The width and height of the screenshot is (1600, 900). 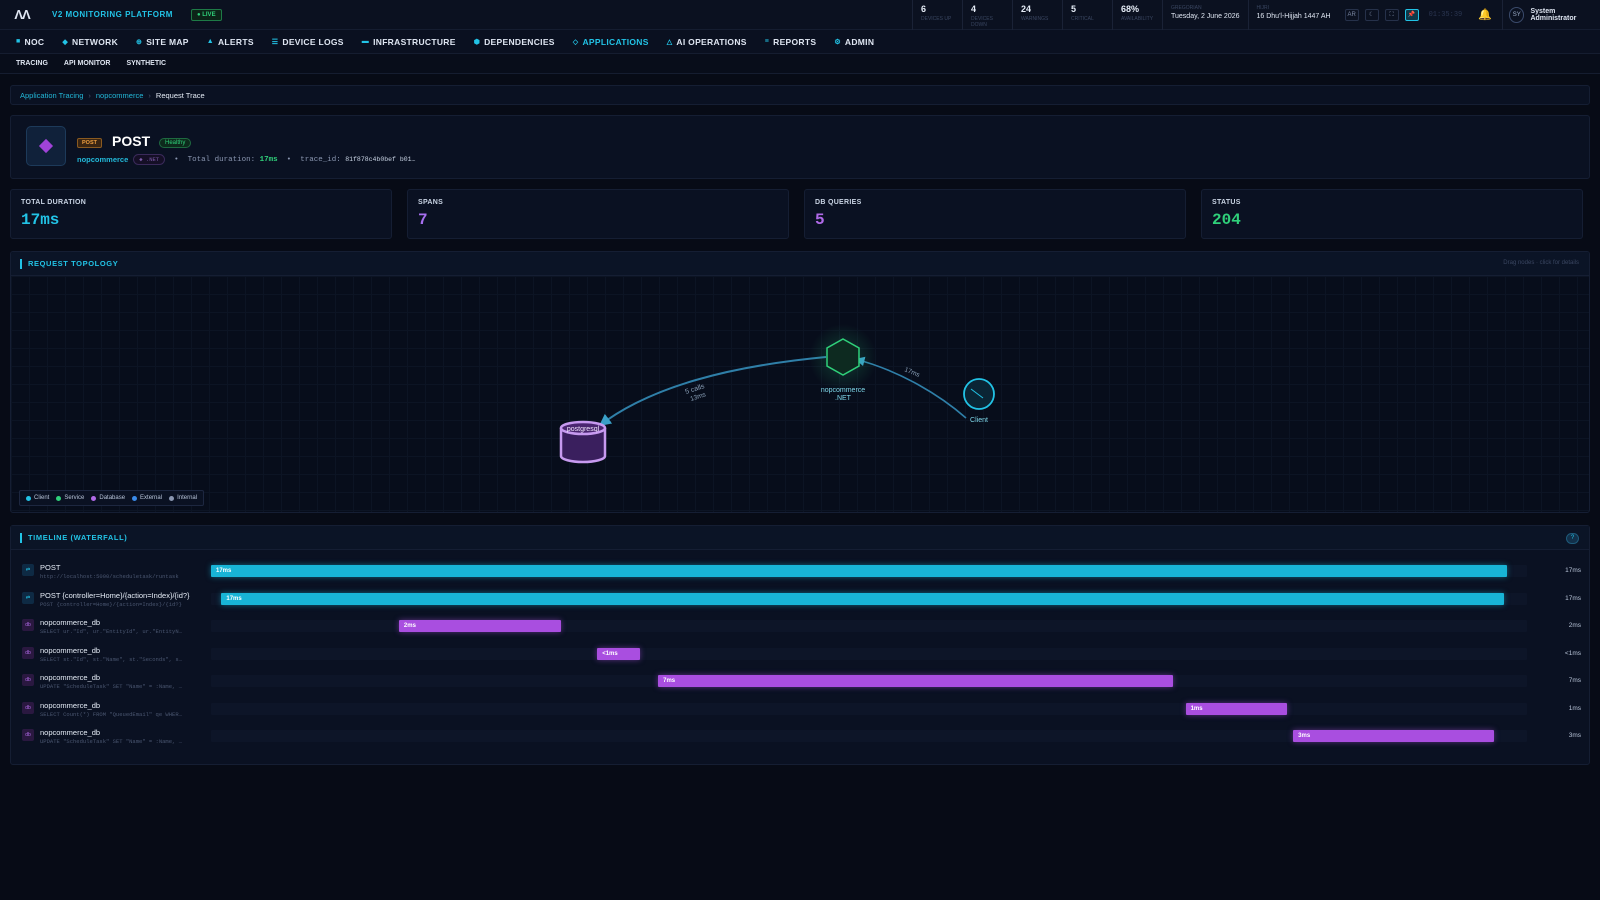 What do you see at coordinates (1137, 15) in the screenshot?
I see `stat-availability: 68% AVAILABILITY` at bounding box center [1137, 15].